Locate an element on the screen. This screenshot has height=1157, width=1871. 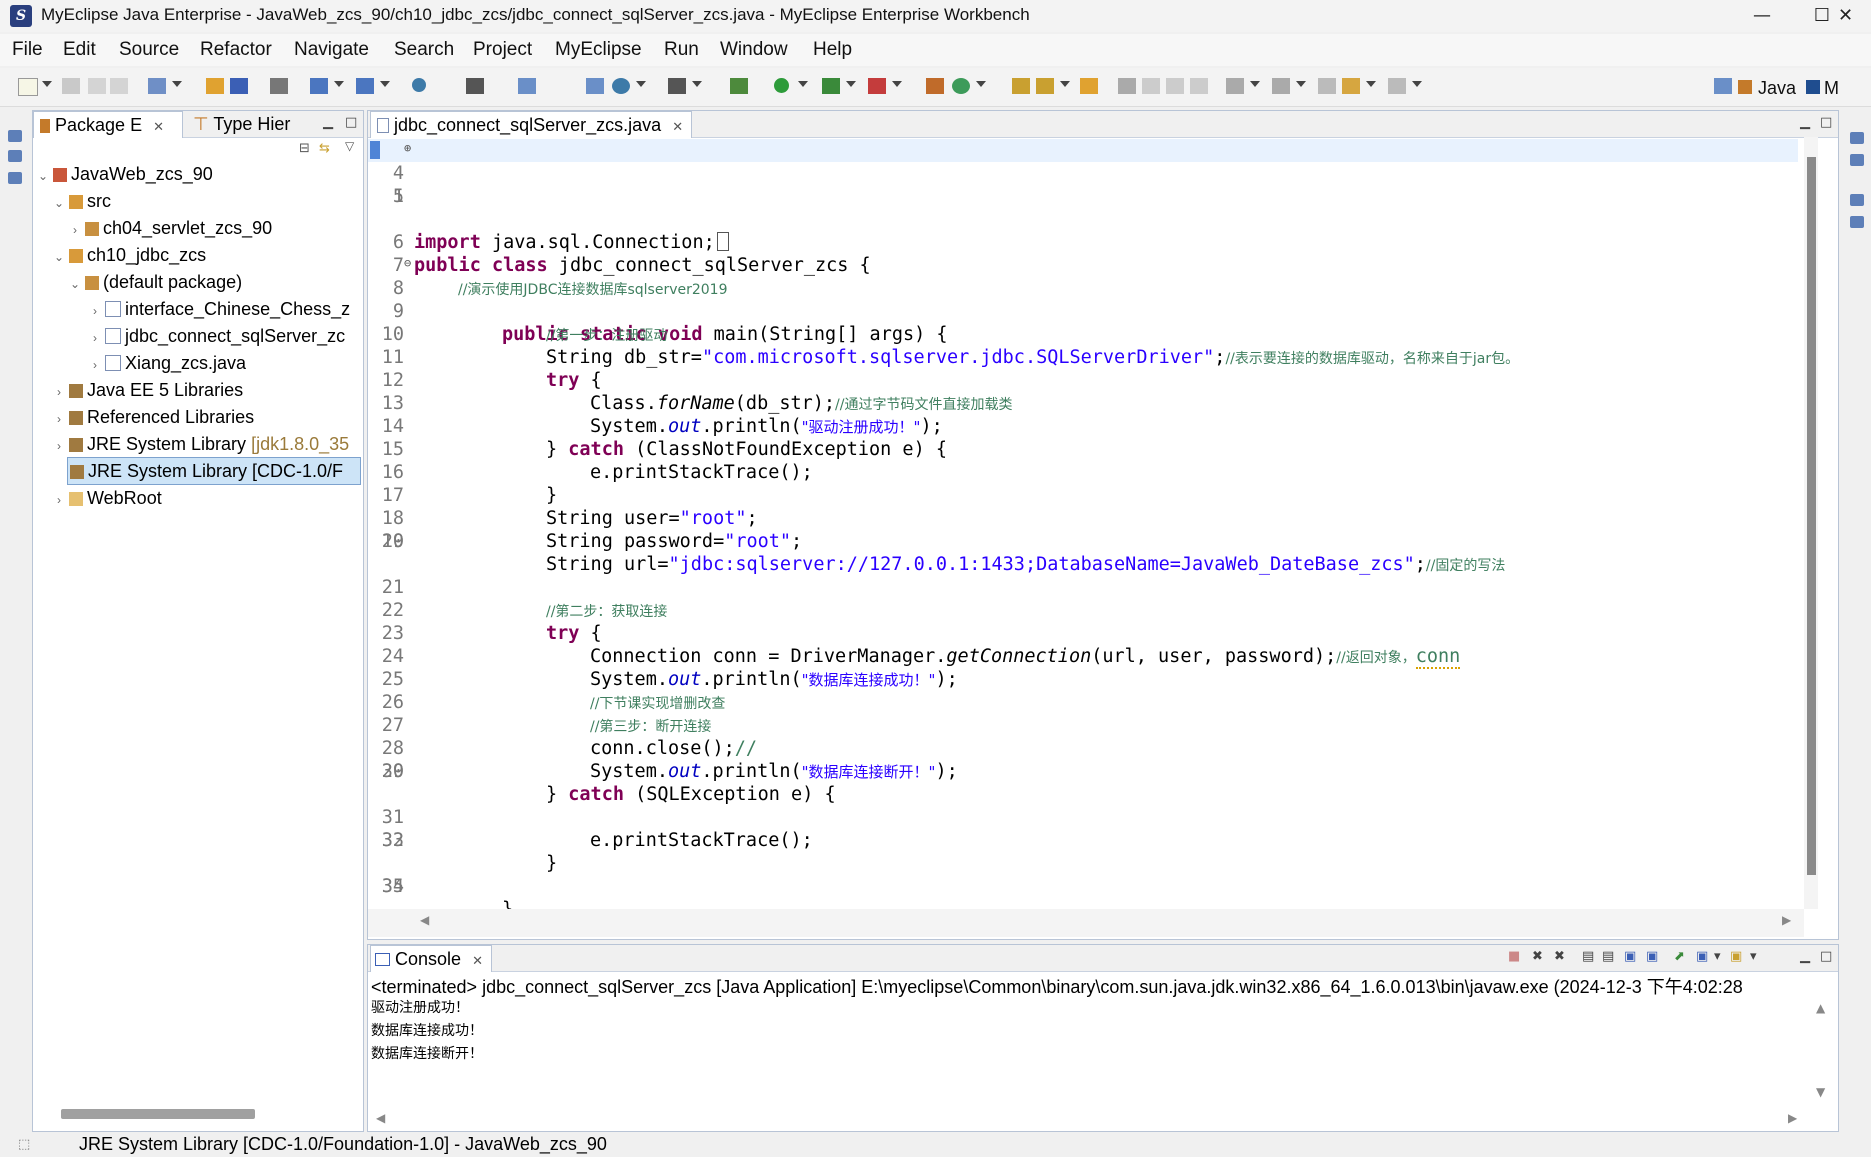
minimize-icon: ▁ is located at coordinates (1805, 122).